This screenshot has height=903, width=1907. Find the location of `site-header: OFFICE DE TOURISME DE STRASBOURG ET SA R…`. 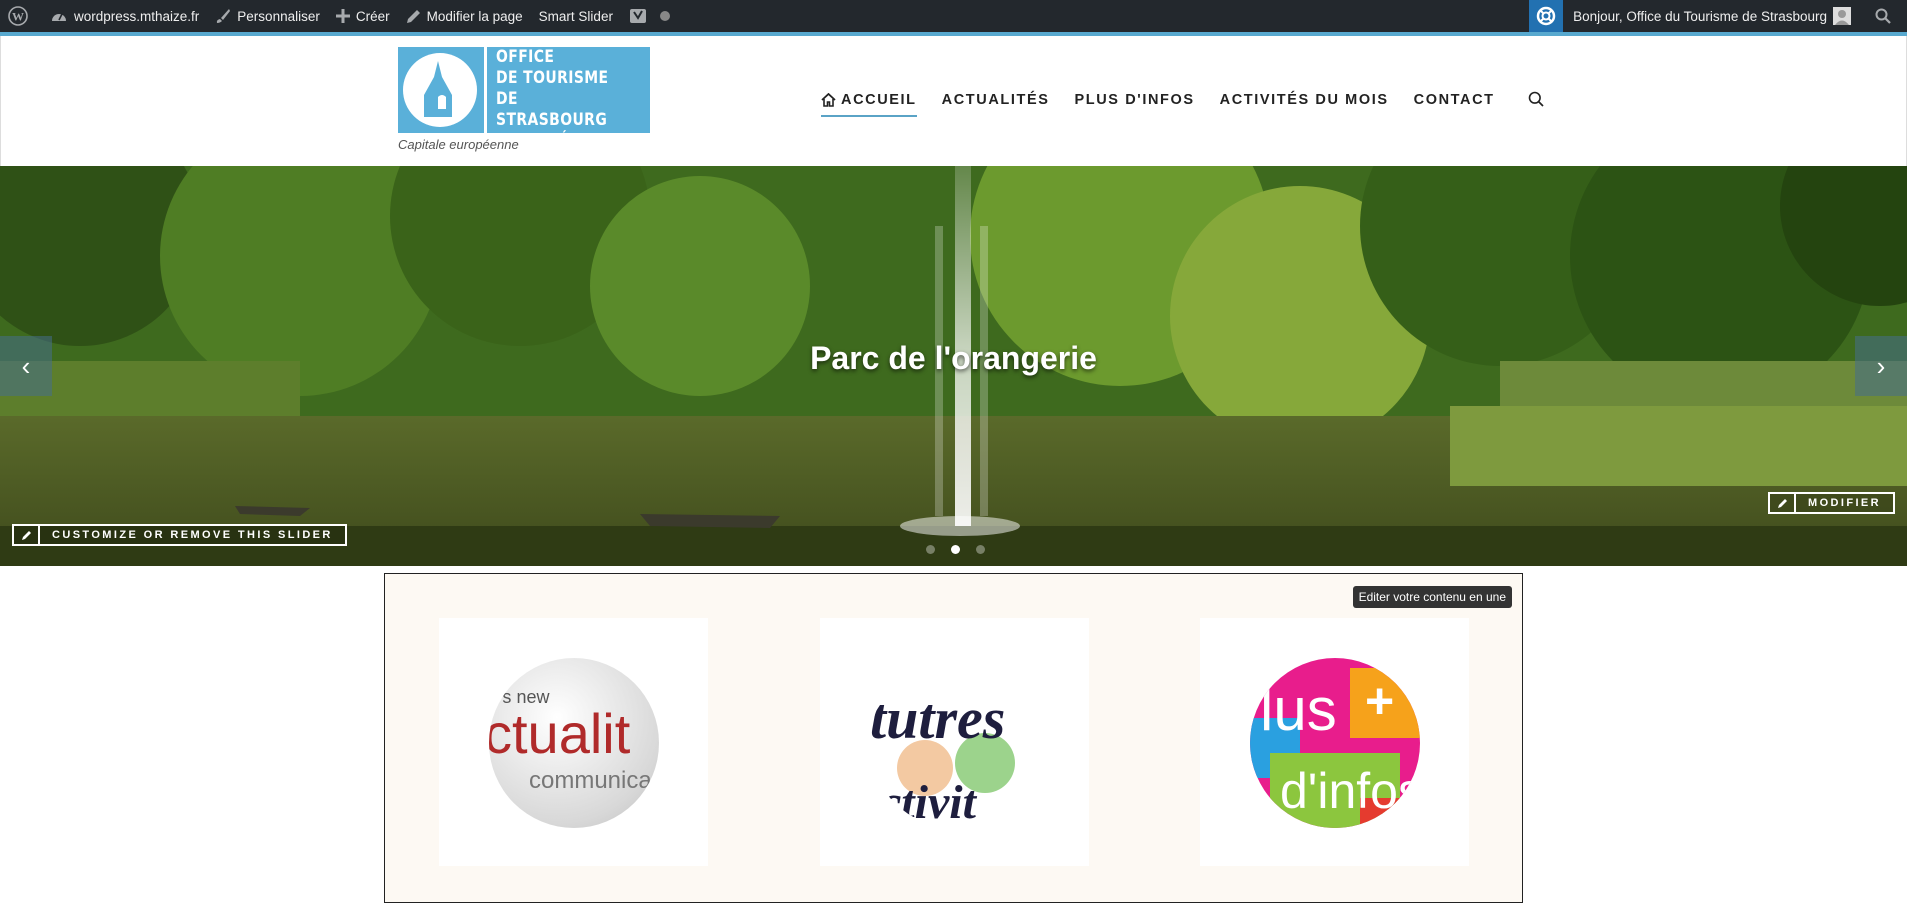

site-header: OFFICE DE TOURISME DE STRASBOURG ET SA R… is located at coordinates (953, 101).